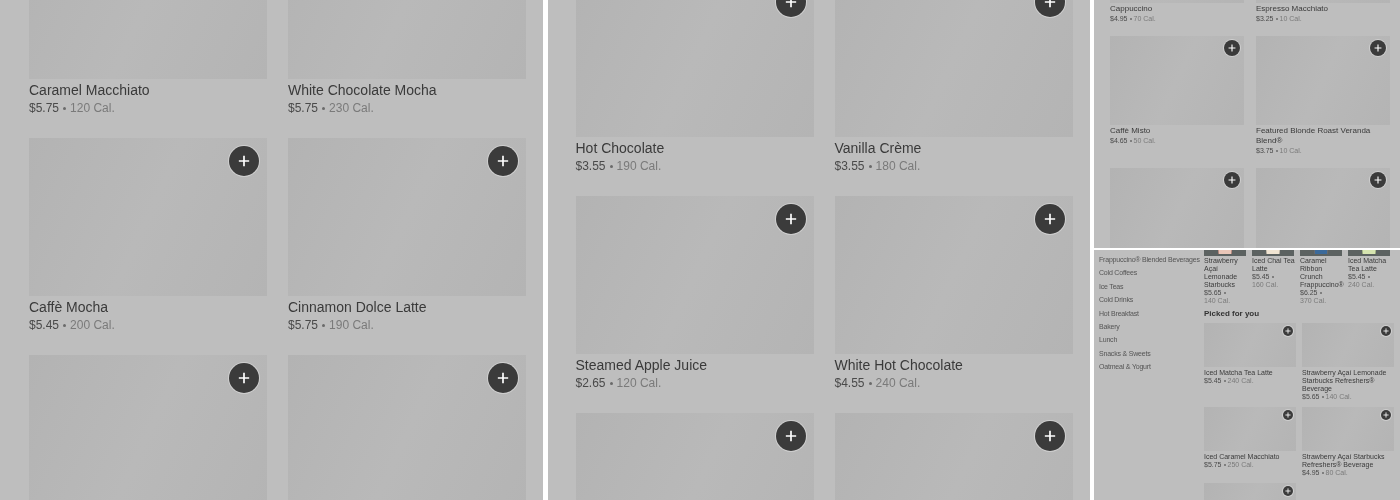 The height and width of the screenshot is (500, 1400). I want to click on item-calories: 200 Cal., so click(92, 325).